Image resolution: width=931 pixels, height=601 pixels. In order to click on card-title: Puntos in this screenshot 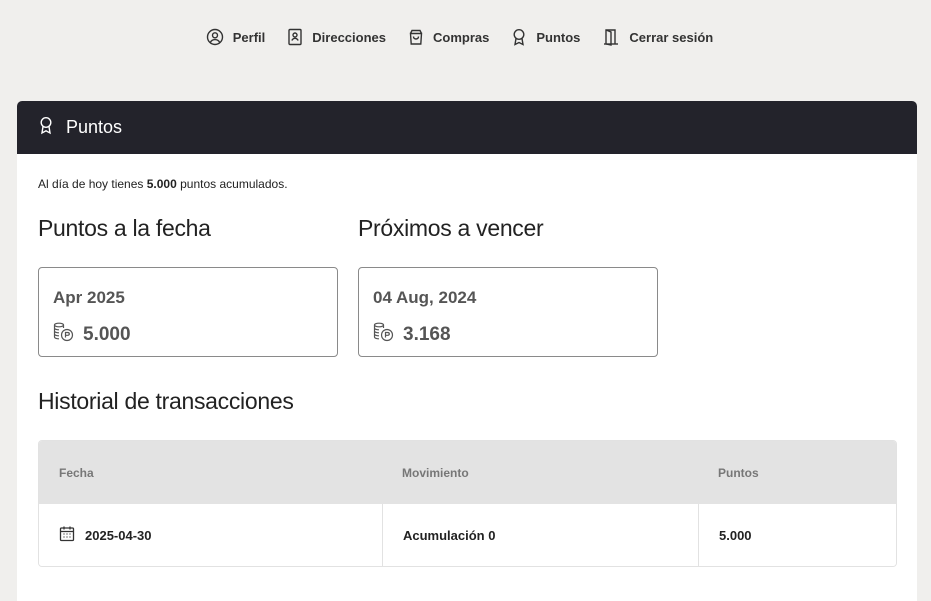, I will do `click(94, 127)`.